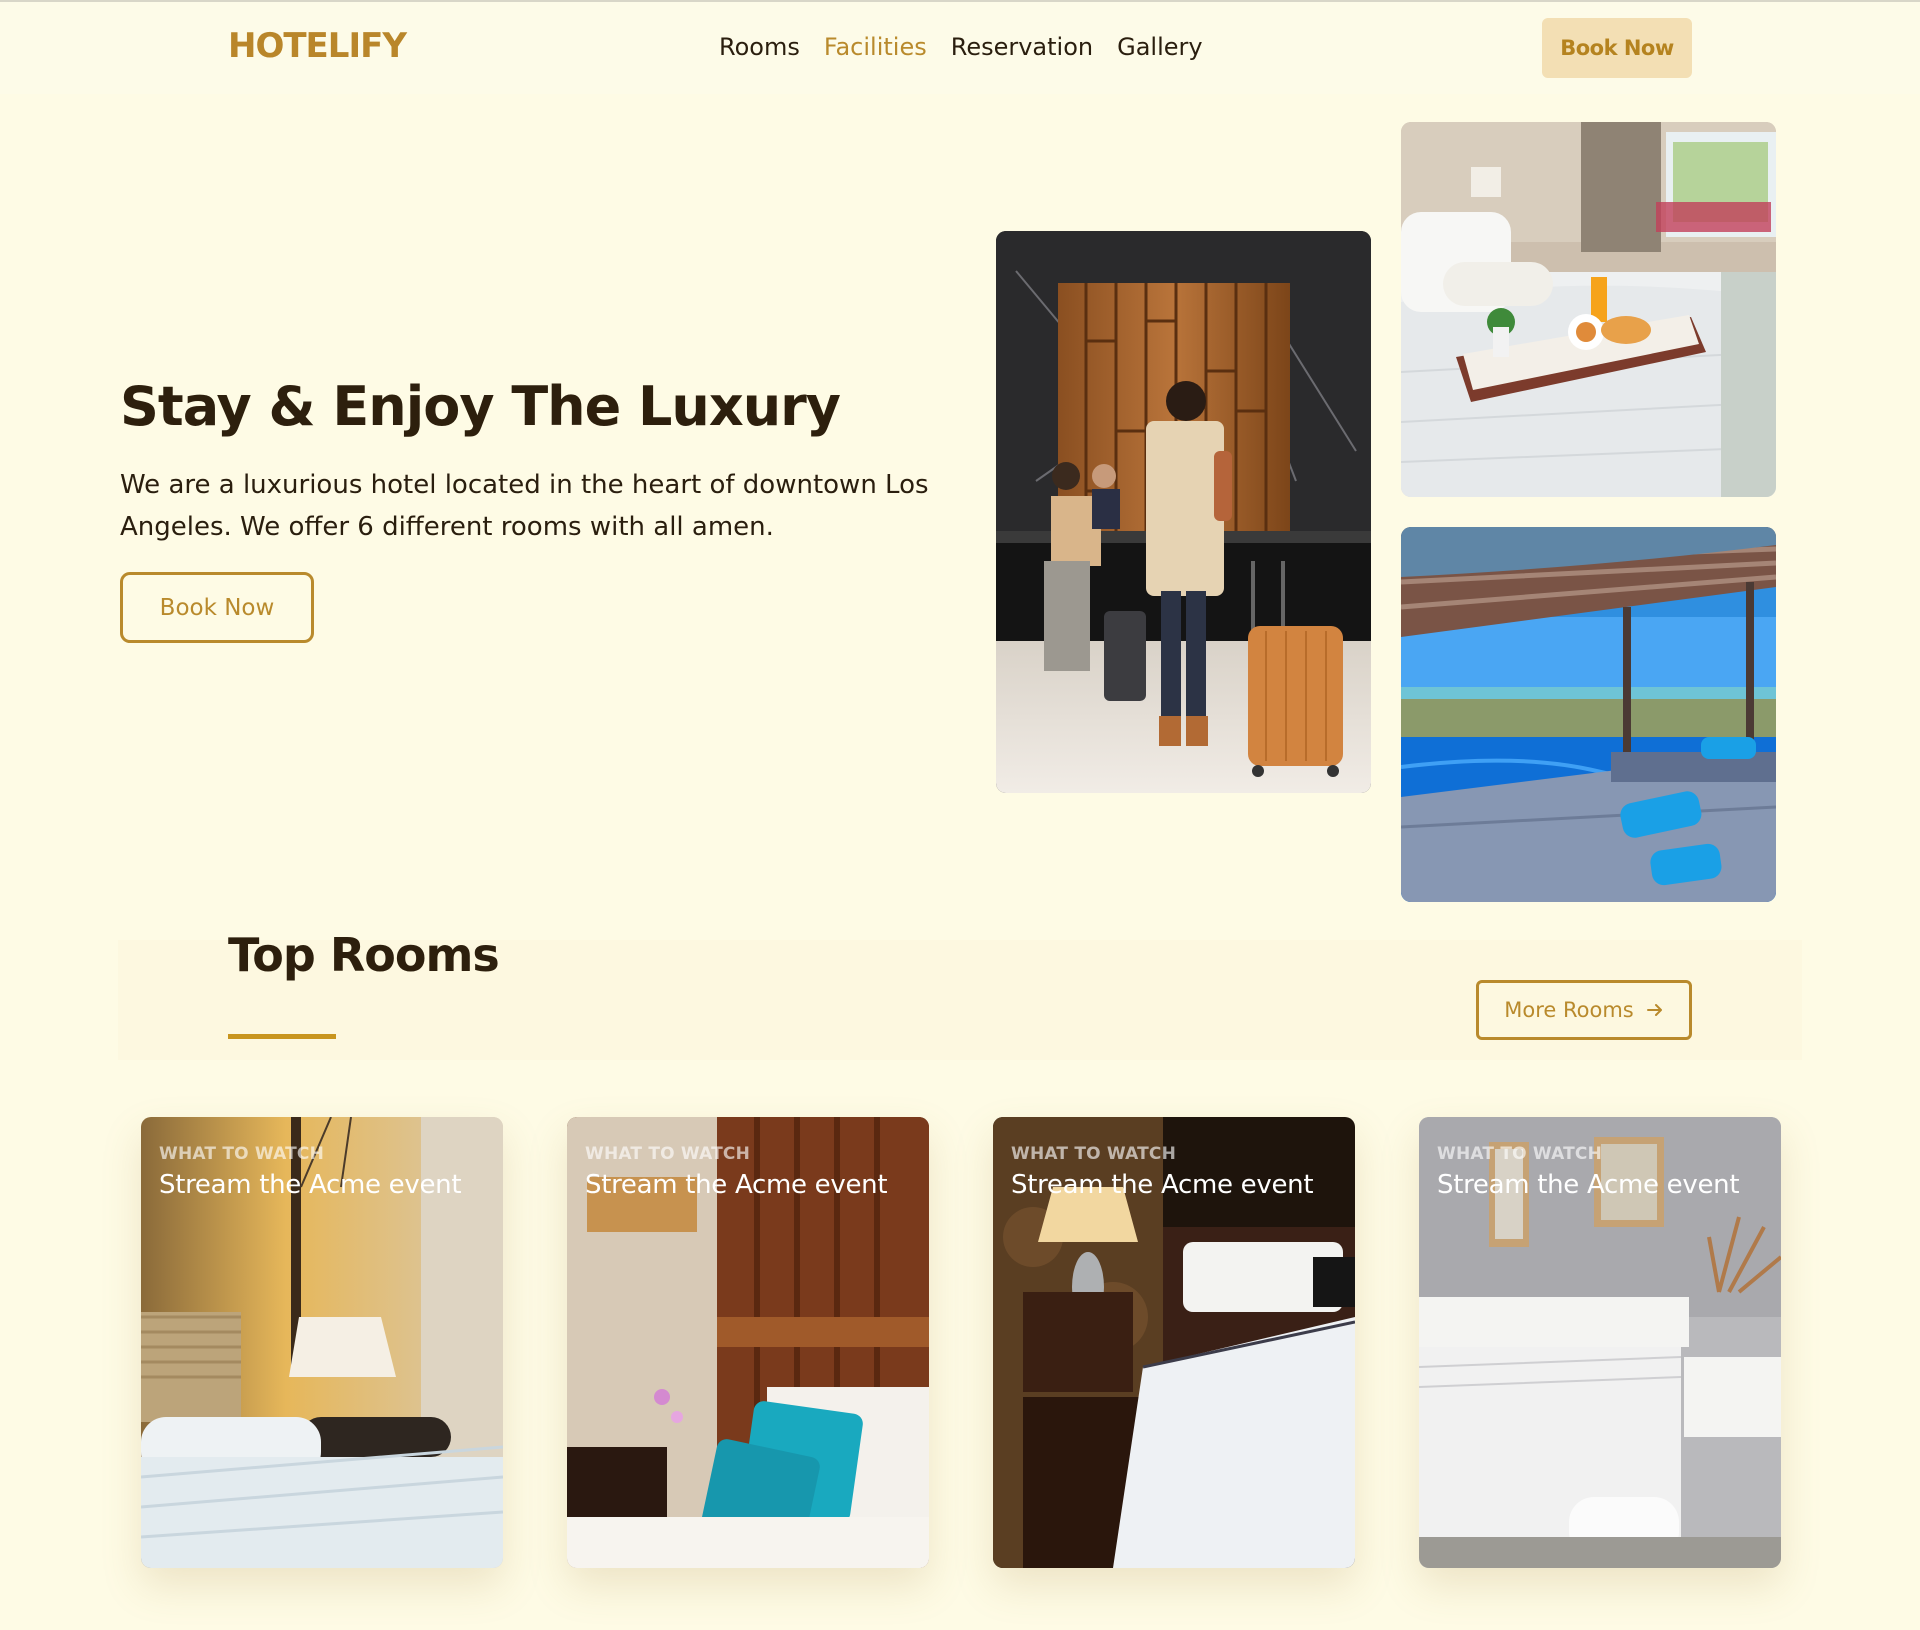 The width and height of the screenshot is (1920, 1630). Describe the element at coordinates (1569, 1010) in the screenshot. I see `more-rooms-label: More Rooms` at that location.